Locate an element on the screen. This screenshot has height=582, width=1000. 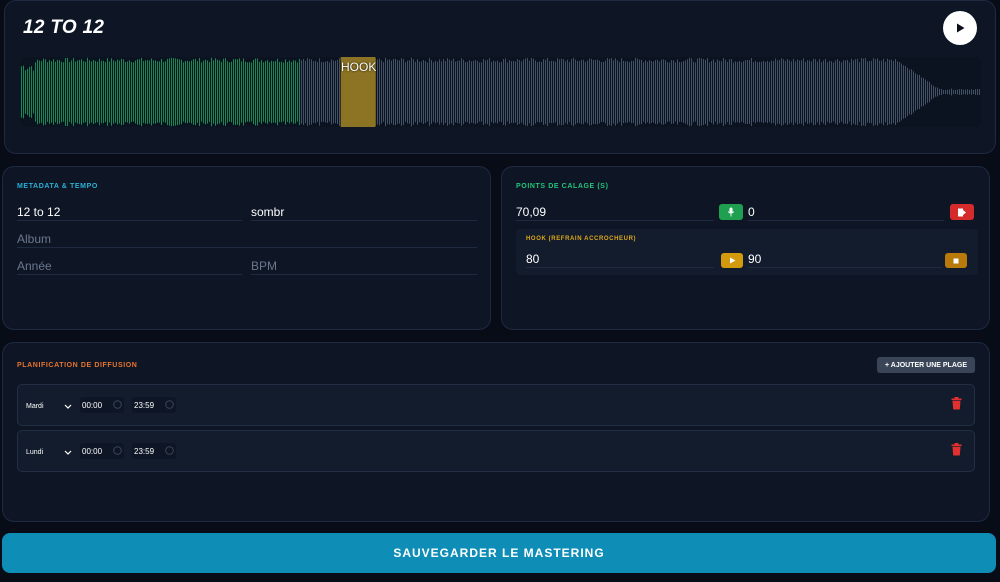
bpm-field is located at coordinates (364, 266).